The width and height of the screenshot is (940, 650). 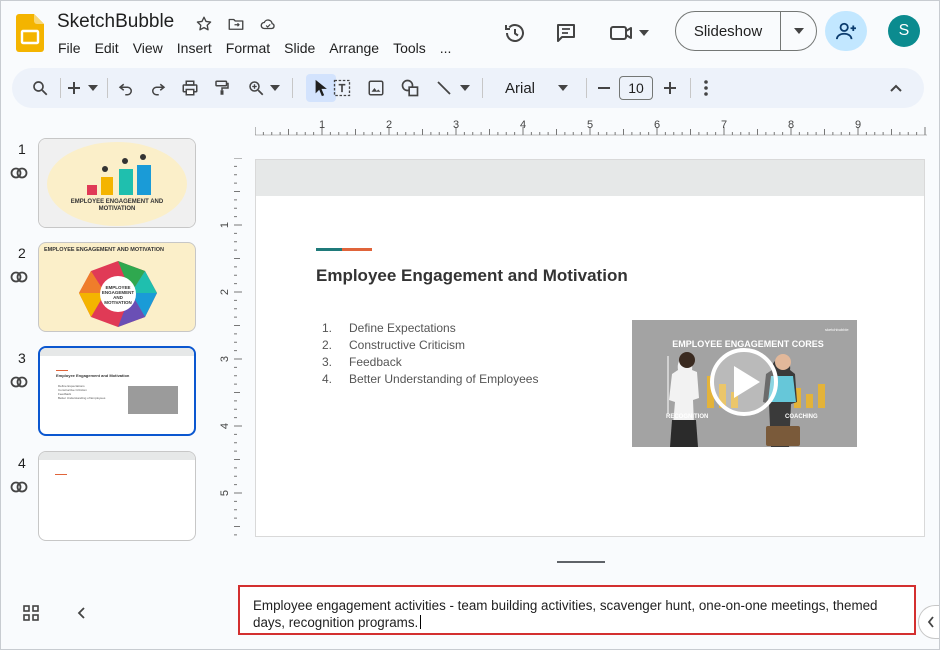 What do you see at coordinates (858, 125) in the screenshot?
I see `ruler-label: 9` at bounding box center [858, 125].